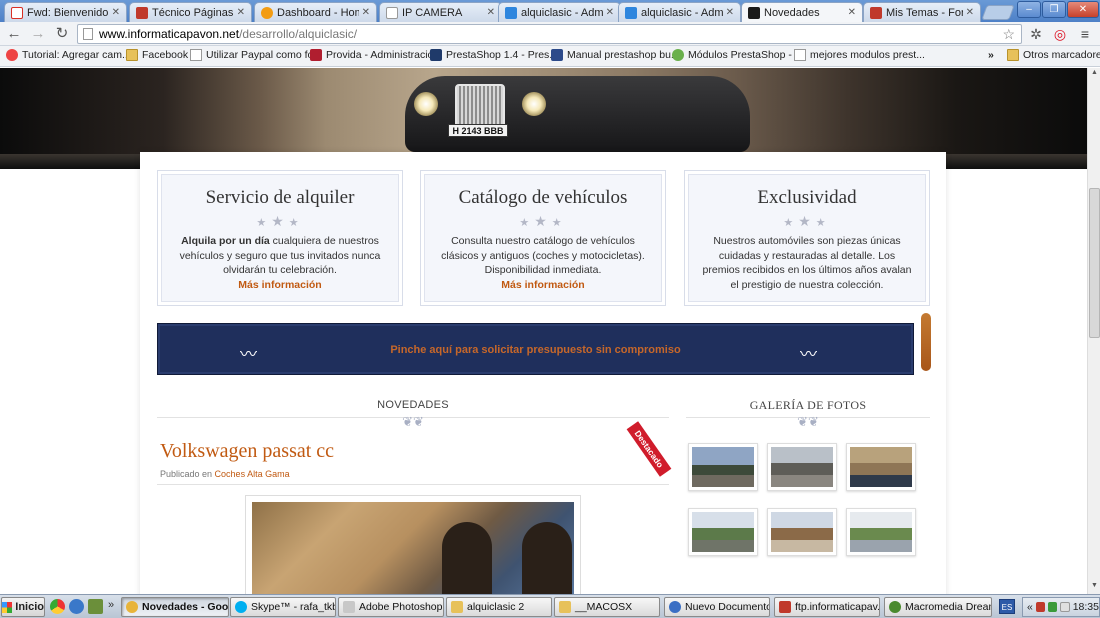  What do you see at coordinates (1008, 34) in the screenshot?
I see `bookmark-star-icon: ☆` at bounding box center [1008, 34].